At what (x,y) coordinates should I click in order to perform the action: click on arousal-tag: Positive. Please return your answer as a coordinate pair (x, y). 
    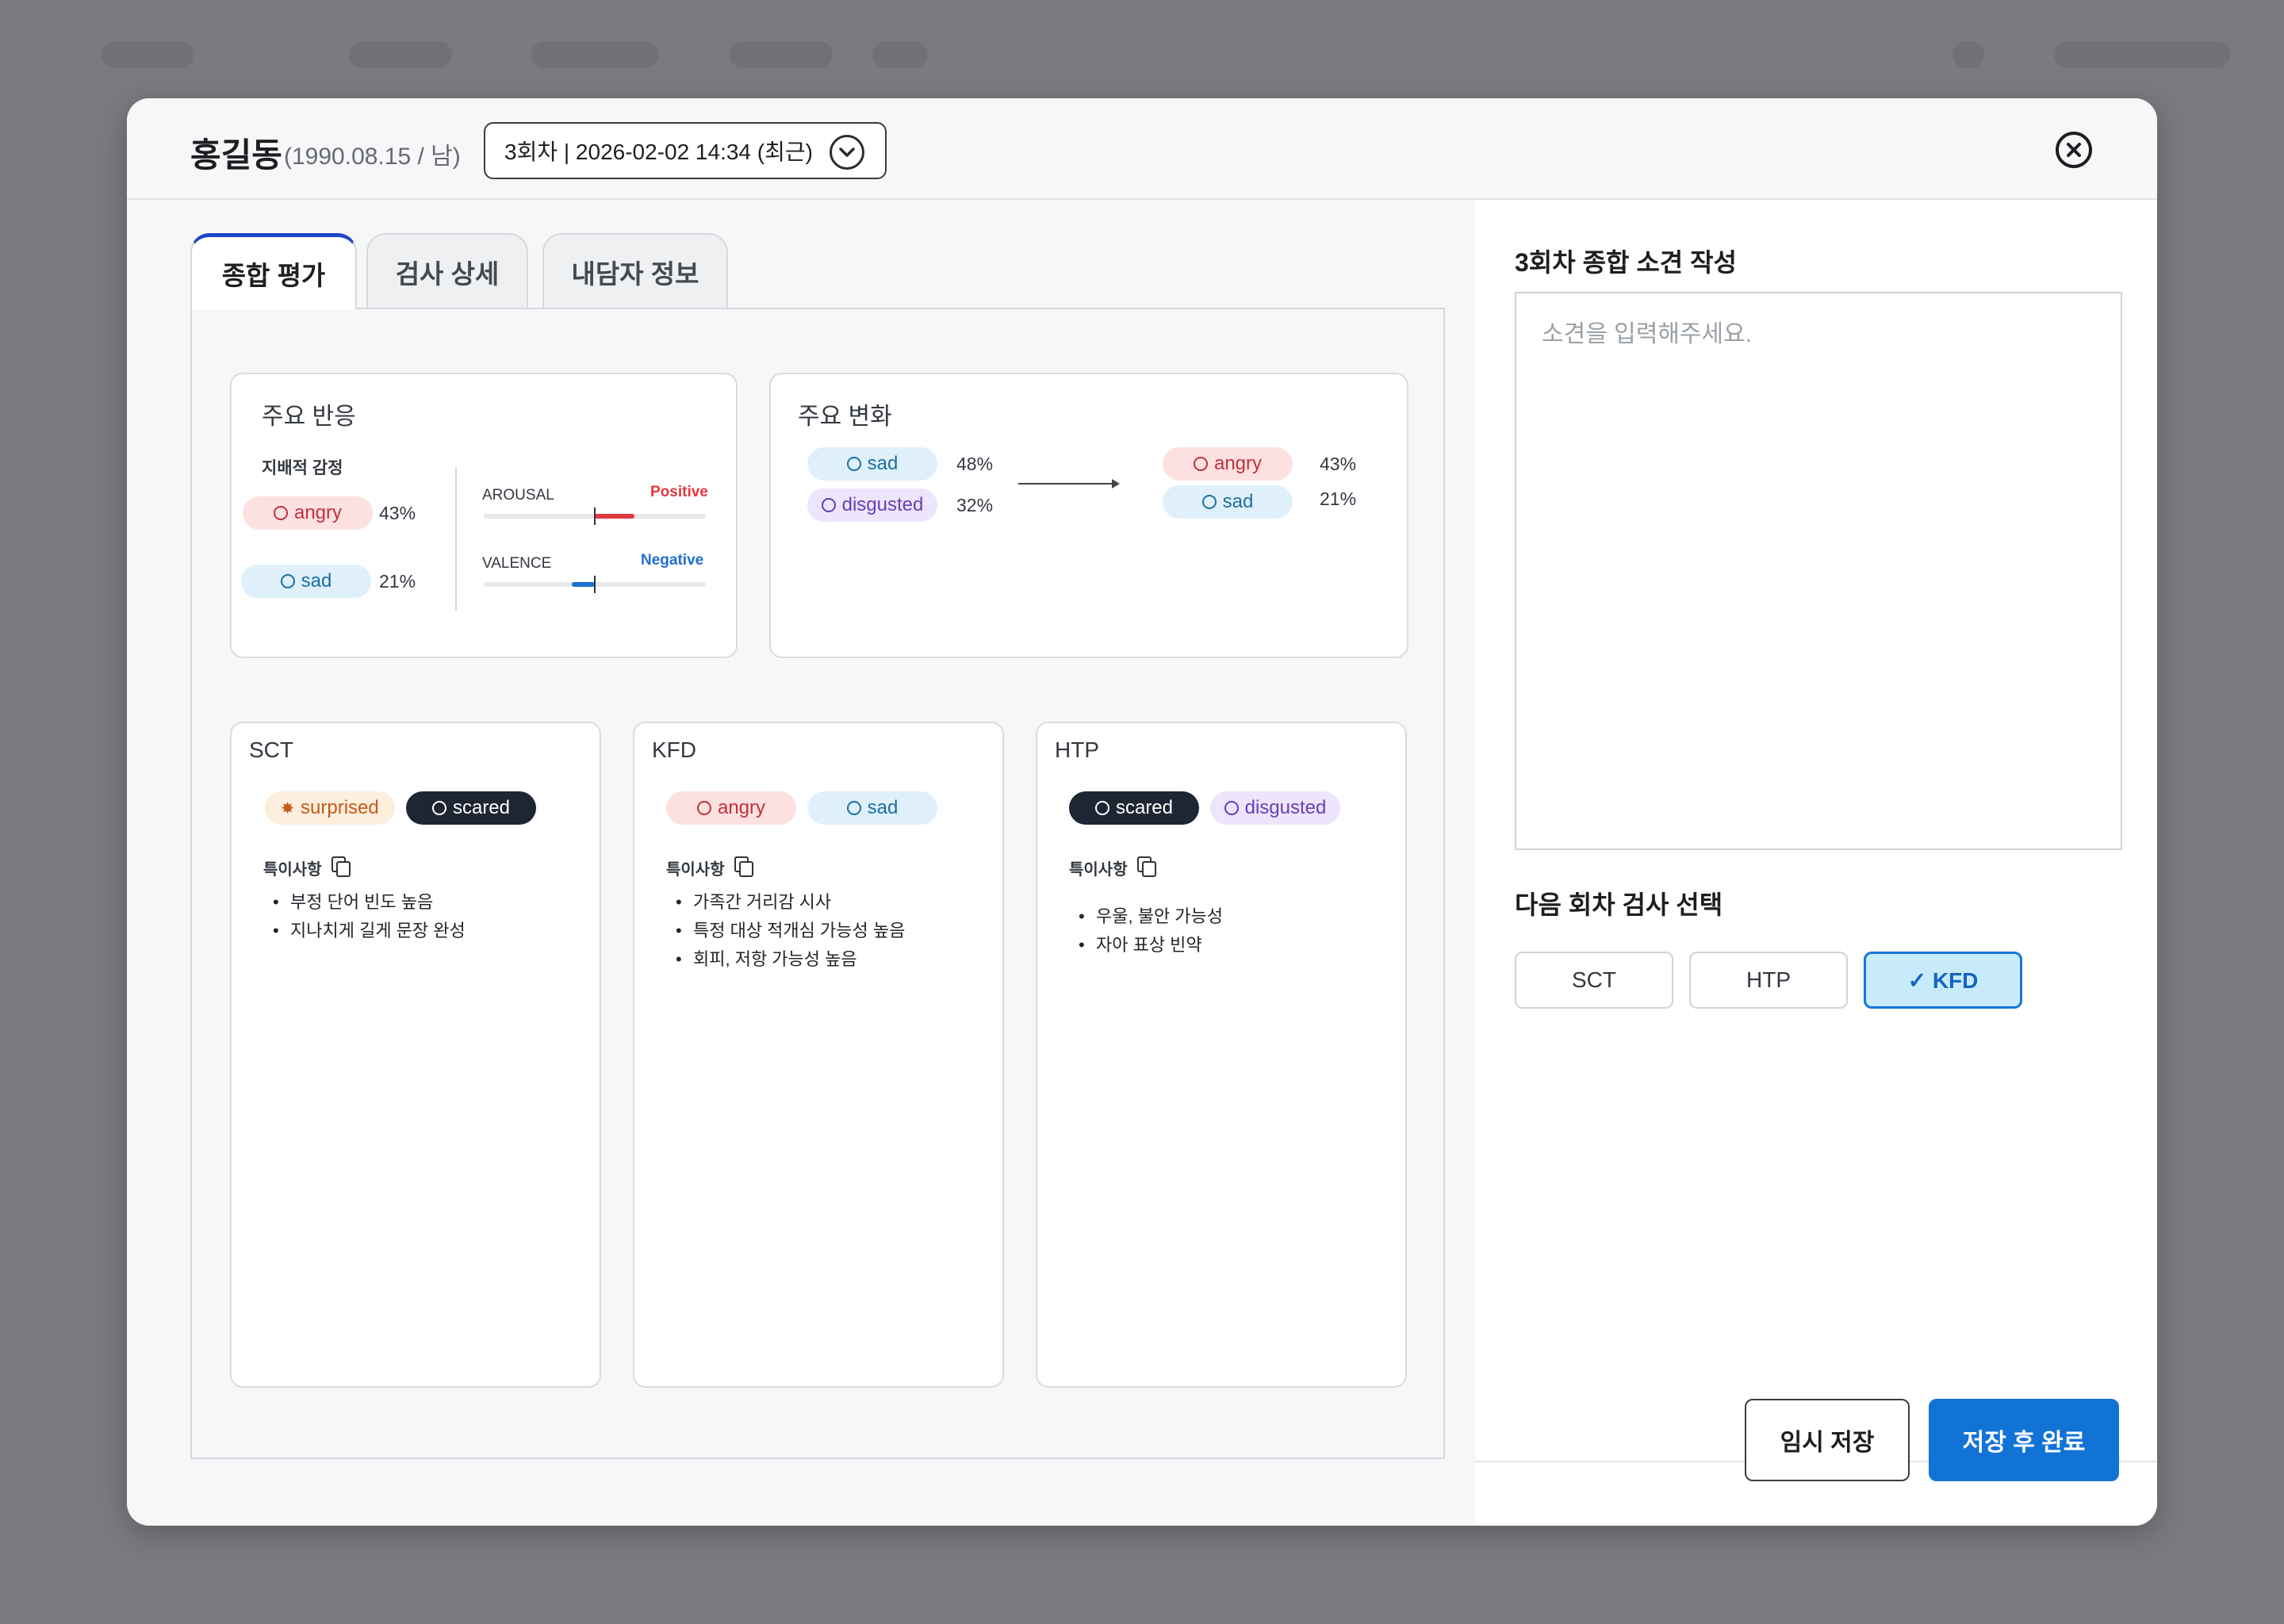
    Looking at the image, I should click on (679, 492).